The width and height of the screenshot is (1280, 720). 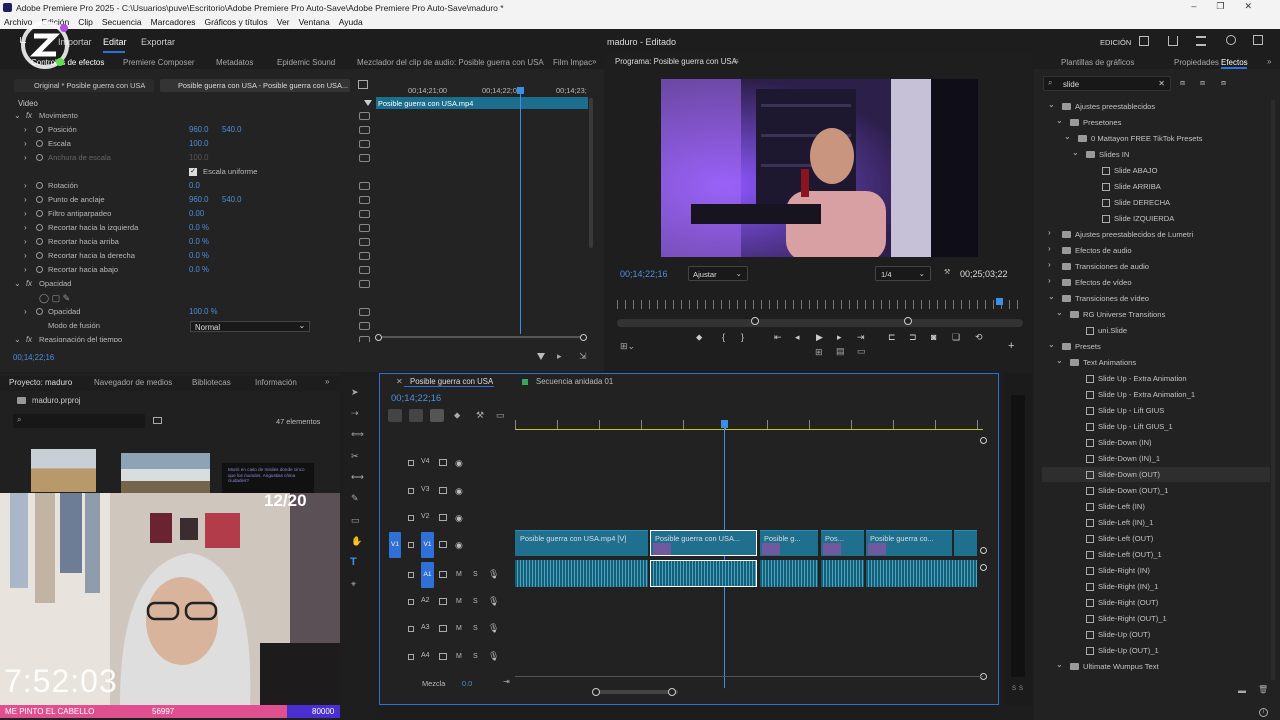 What do you see at coordinates (1156, 282) in the screenshot?
I see `effects-folder: › Efectos de vídeo` at bounding box center [1156, 282].